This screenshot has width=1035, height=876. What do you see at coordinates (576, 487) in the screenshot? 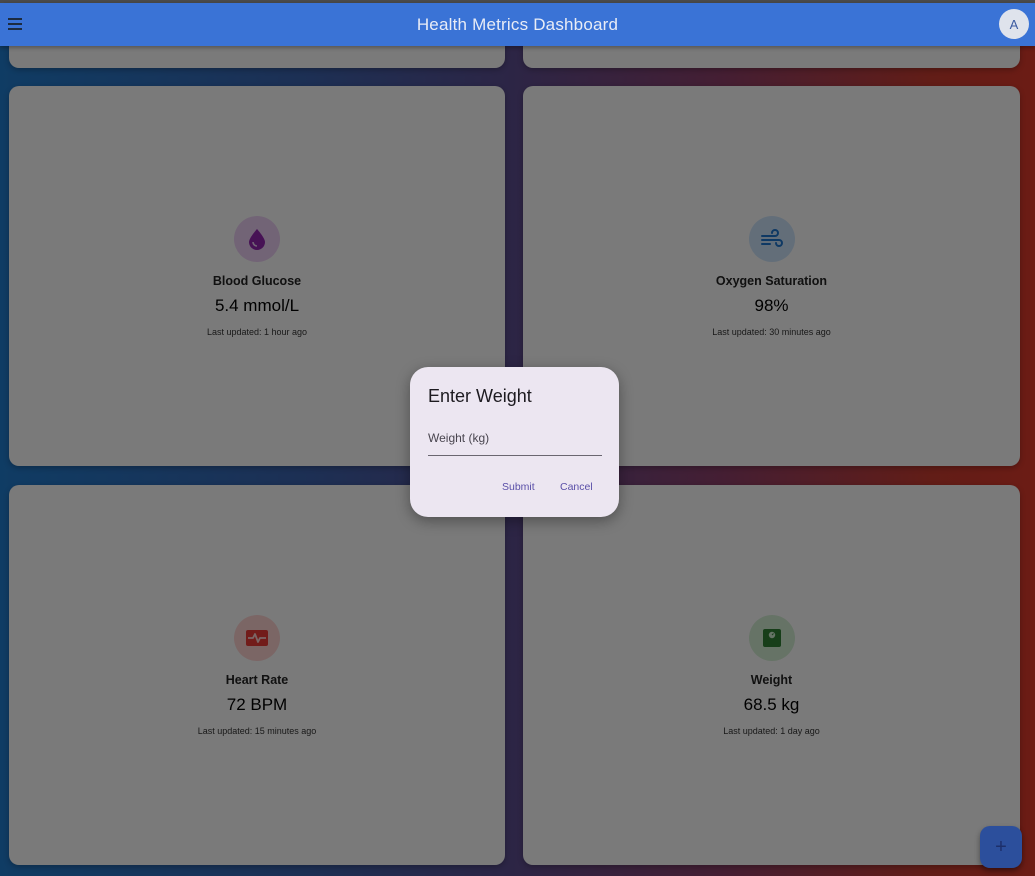
I see `cancel-button: Cancel` at bounding box center [576, 487].